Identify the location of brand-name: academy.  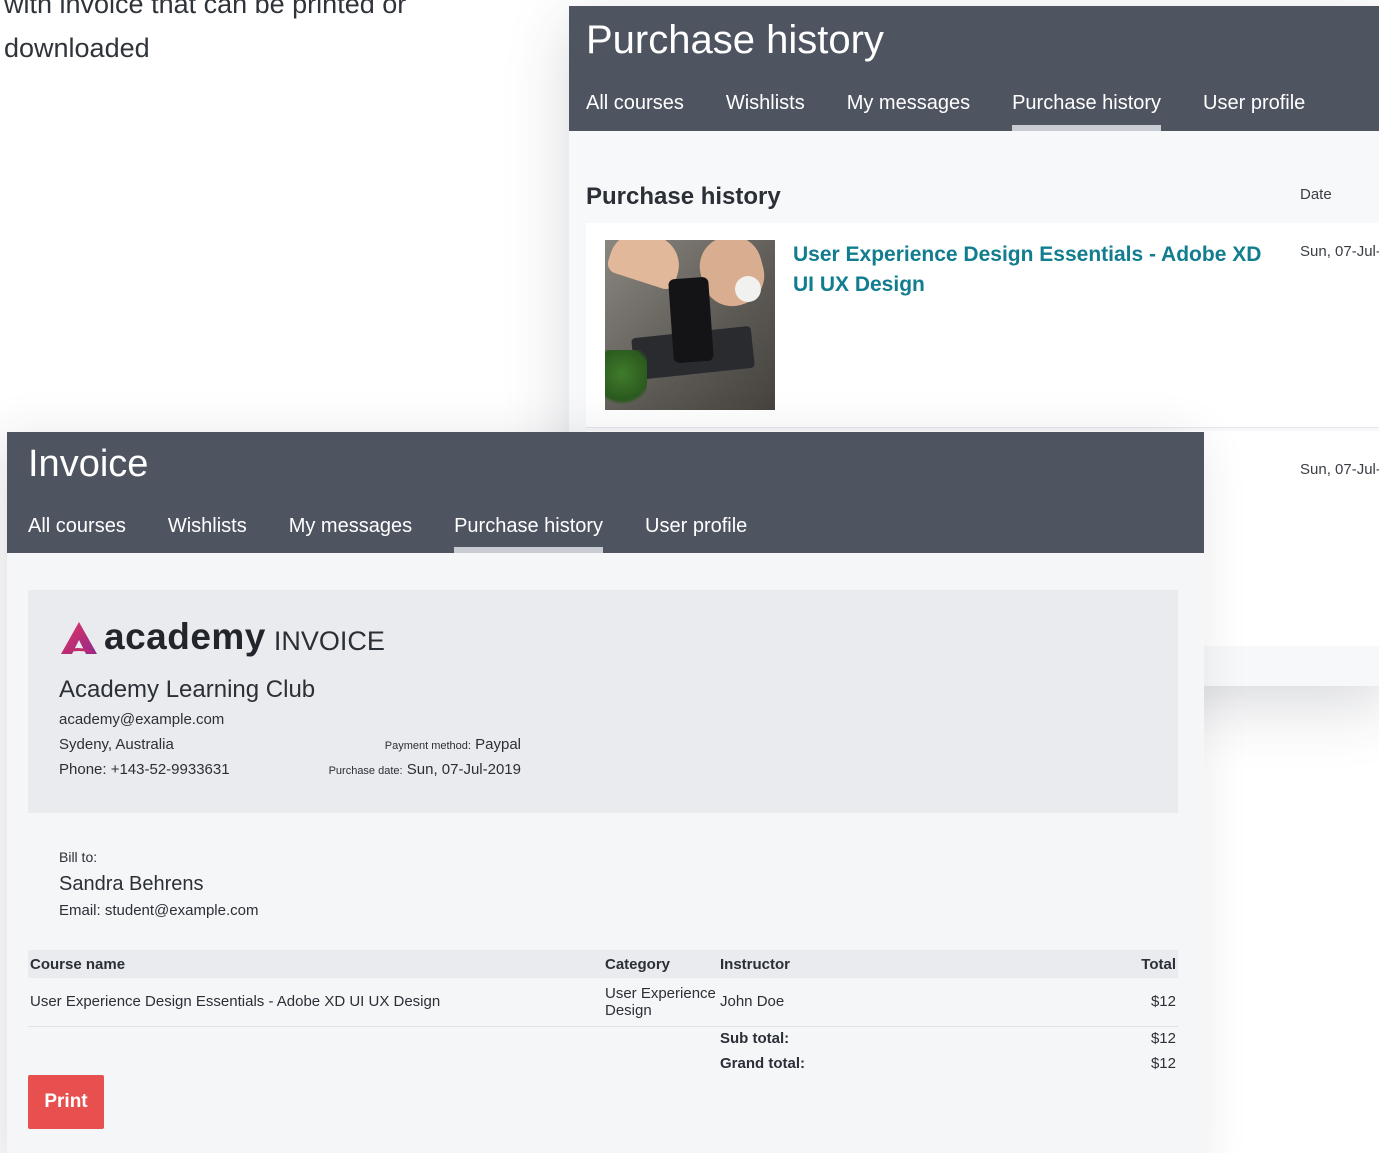
(185, 636).